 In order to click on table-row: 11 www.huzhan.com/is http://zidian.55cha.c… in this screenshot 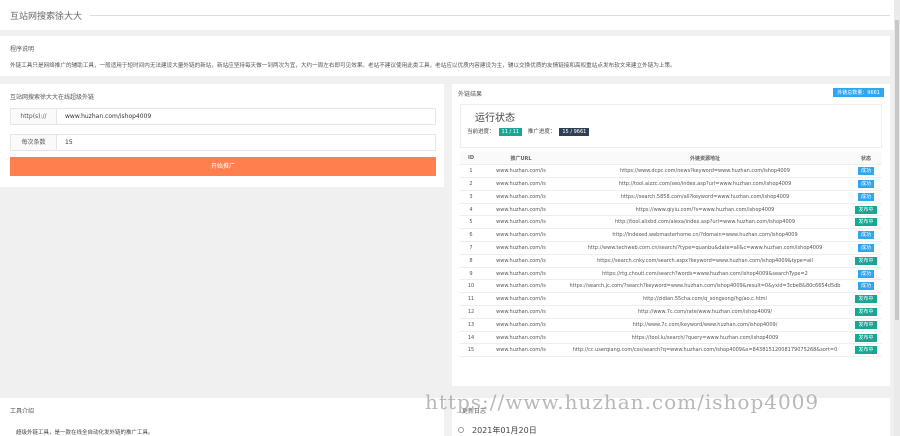, I will do `click(671, 299)`.